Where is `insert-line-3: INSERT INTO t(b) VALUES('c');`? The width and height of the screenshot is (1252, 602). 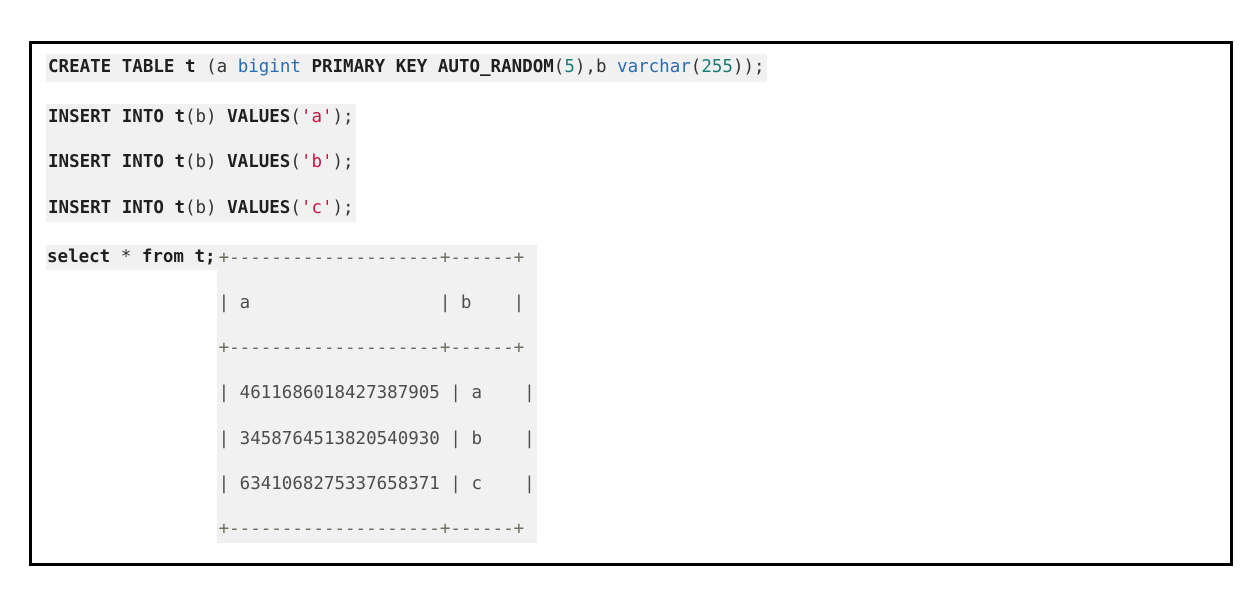
insert-line-3: INSERT INTO t(b) VALUES('c'); is located at coordinates (201, 208).